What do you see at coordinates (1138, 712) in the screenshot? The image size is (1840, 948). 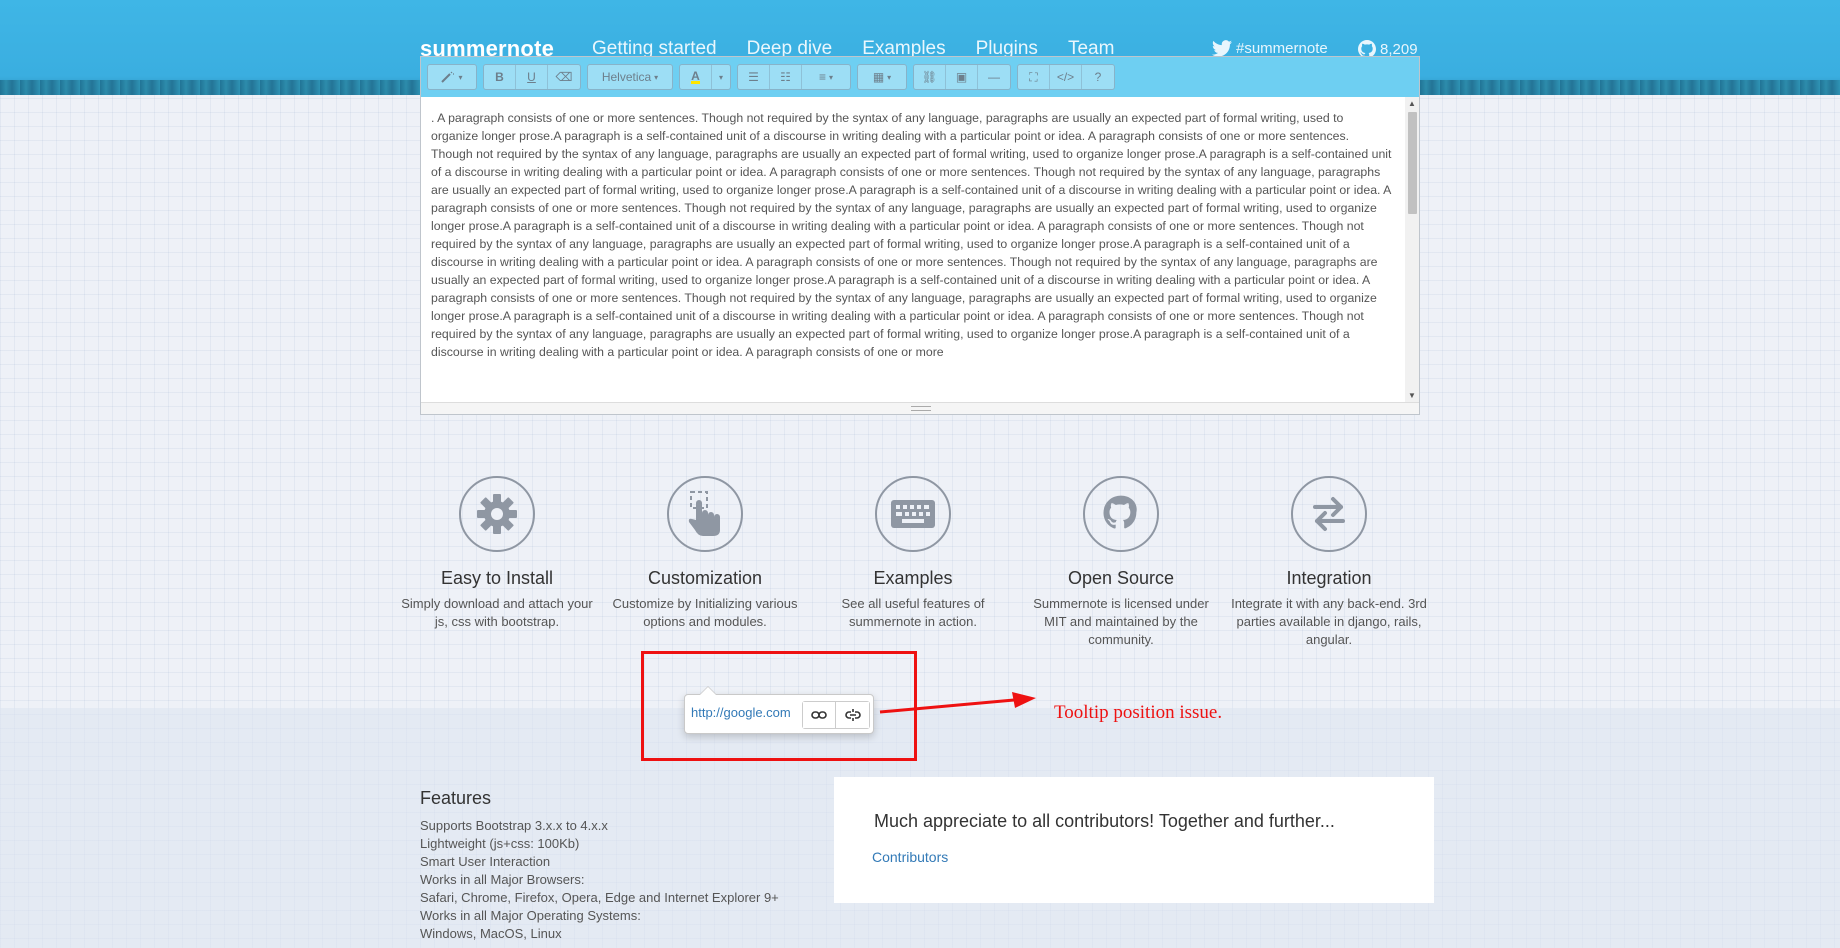 I see `annotation-text: Tooltip position issue.` at bounding box center [1138, 712].